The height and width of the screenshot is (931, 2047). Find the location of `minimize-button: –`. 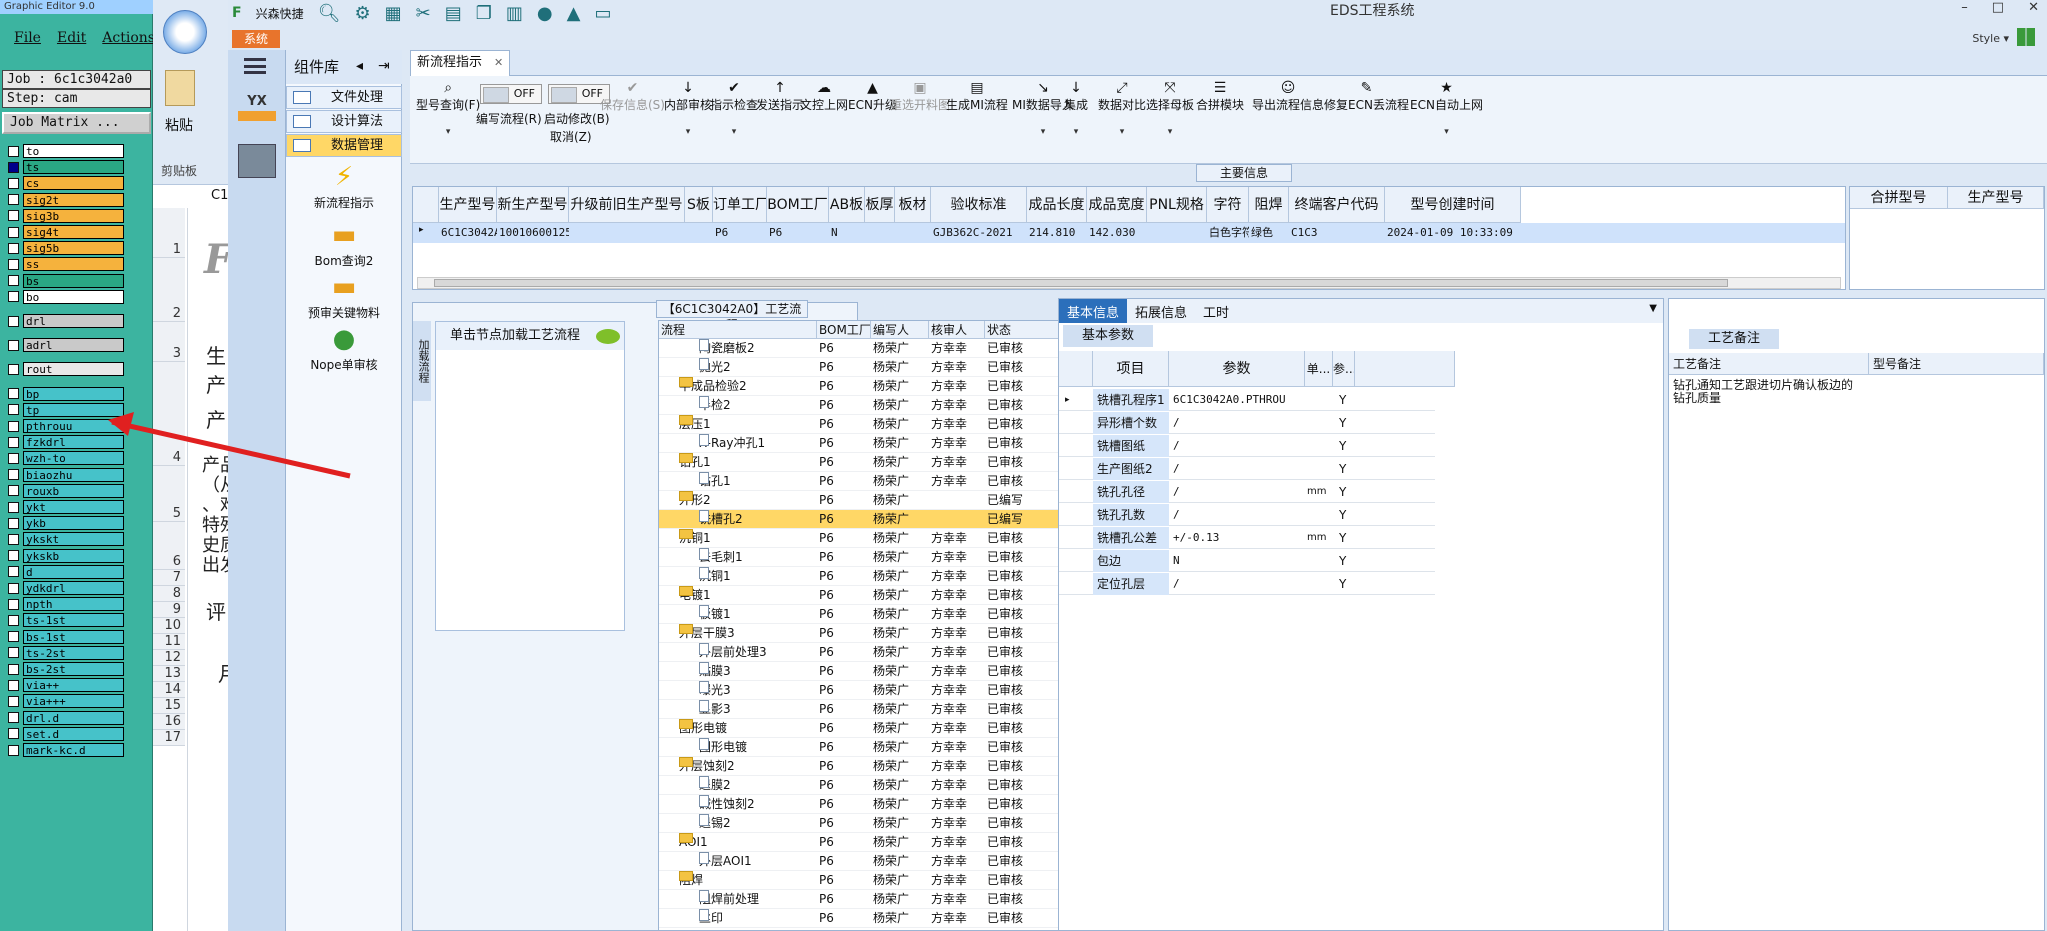

minimize-button: – is located at coordinates (1964, 7).